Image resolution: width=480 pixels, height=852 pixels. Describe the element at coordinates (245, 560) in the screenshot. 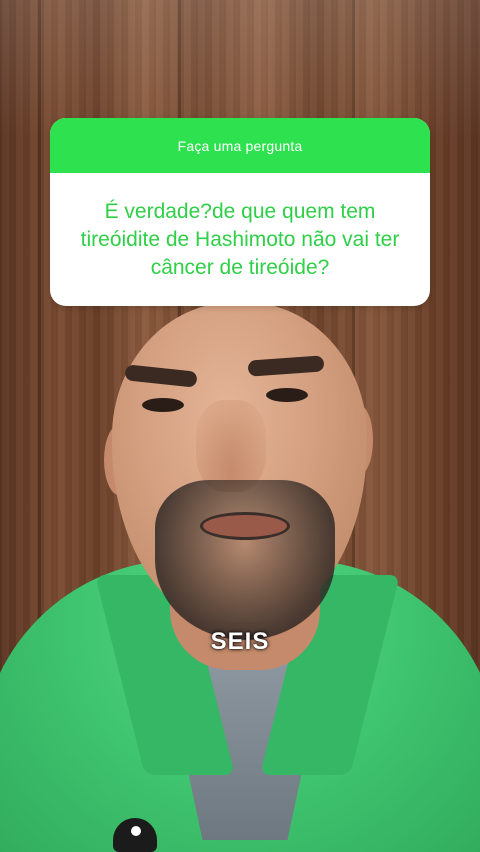

I see `beard` at that location.